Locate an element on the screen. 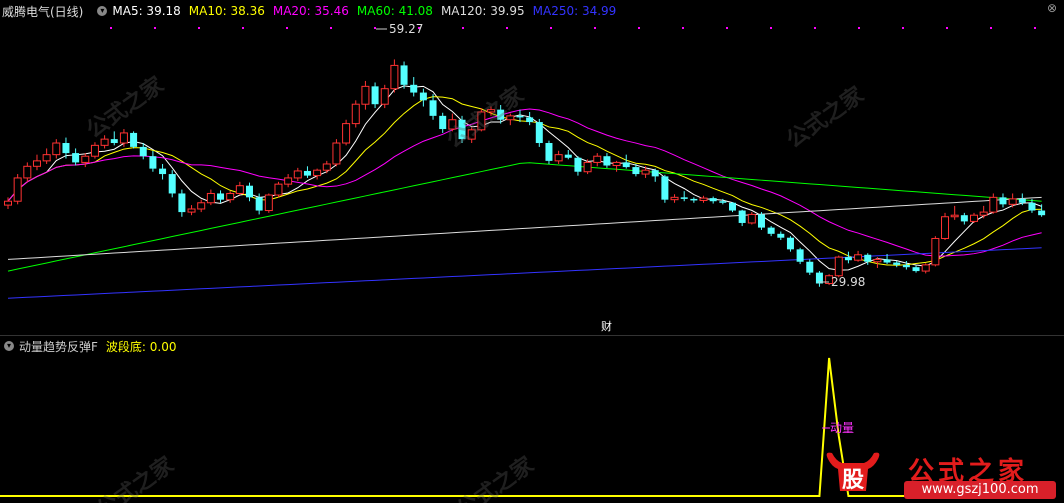  indicator-name: 动量趋势反弹F is located at coordinates (58, 346).